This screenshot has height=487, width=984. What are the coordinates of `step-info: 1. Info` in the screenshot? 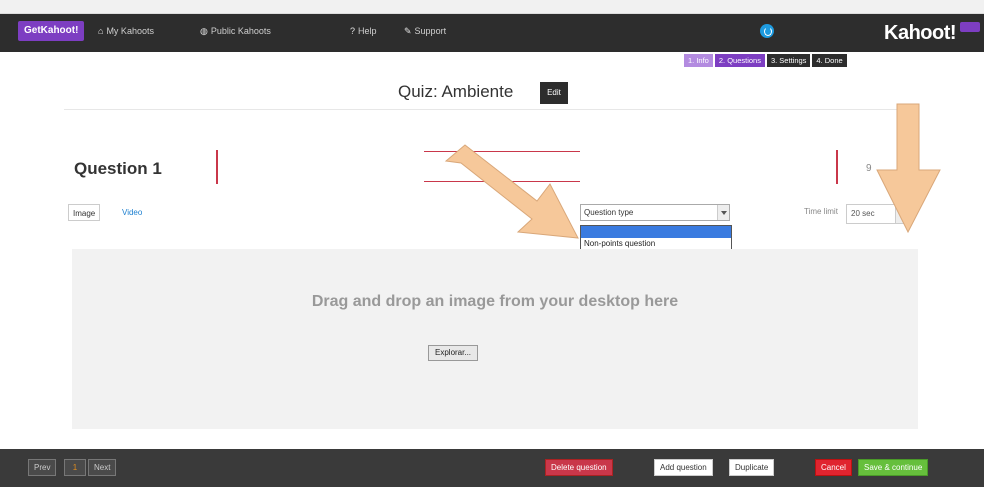 It's located at (698, 60).